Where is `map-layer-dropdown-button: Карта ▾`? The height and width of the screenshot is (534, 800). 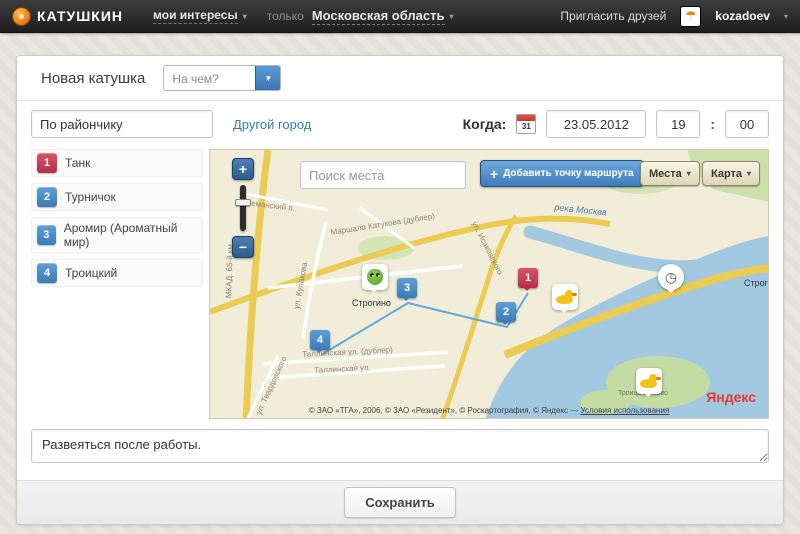
map-layer-dropdown-button: Карта ▾ is located at coordinates (731, 173).